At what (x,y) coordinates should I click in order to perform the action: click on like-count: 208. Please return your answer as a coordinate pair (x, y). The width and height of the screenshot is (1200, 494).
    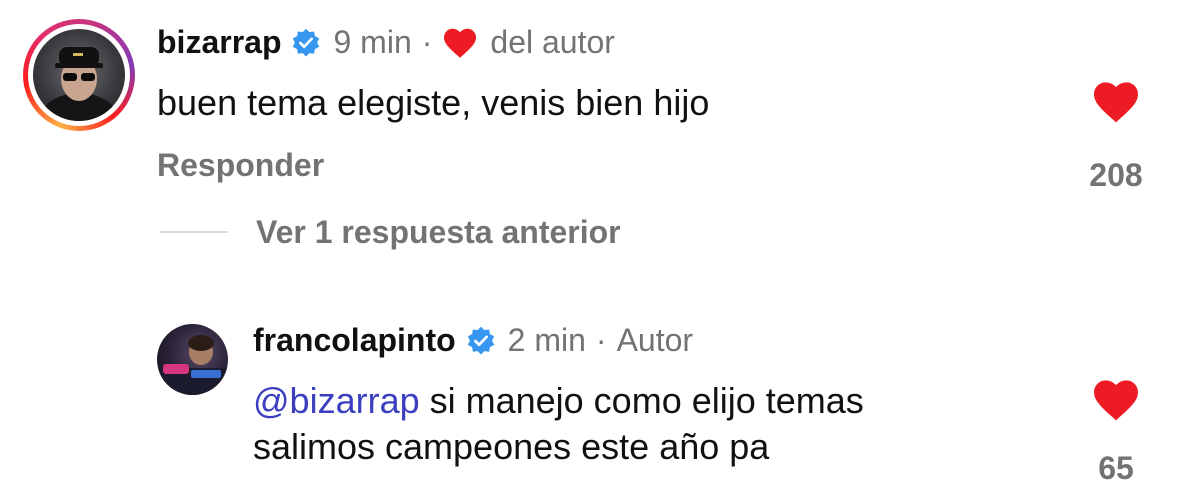
    Looking at the image, I should click on (1116, 175).